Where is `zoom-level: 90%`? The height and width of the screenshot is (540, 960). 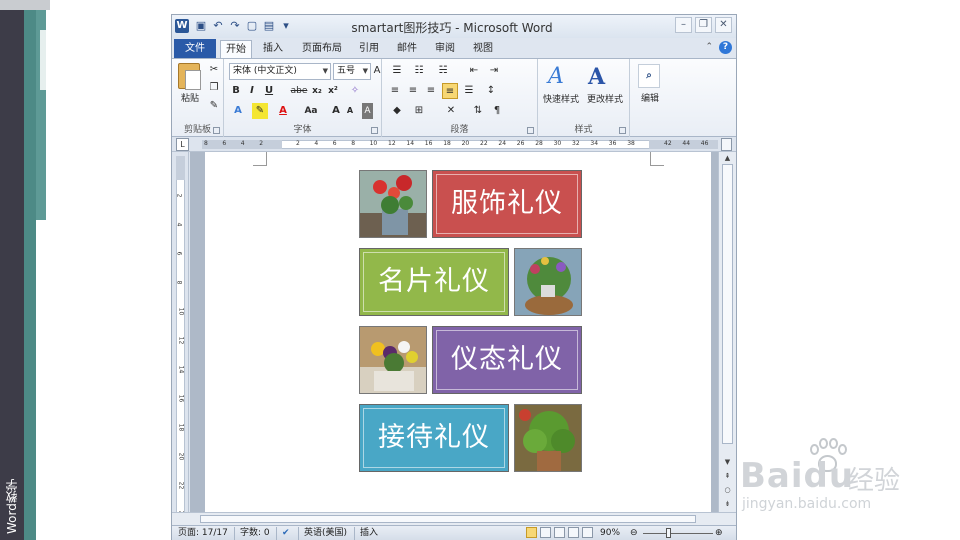
zoom-level: 90% is located at coordinates (610, 533).